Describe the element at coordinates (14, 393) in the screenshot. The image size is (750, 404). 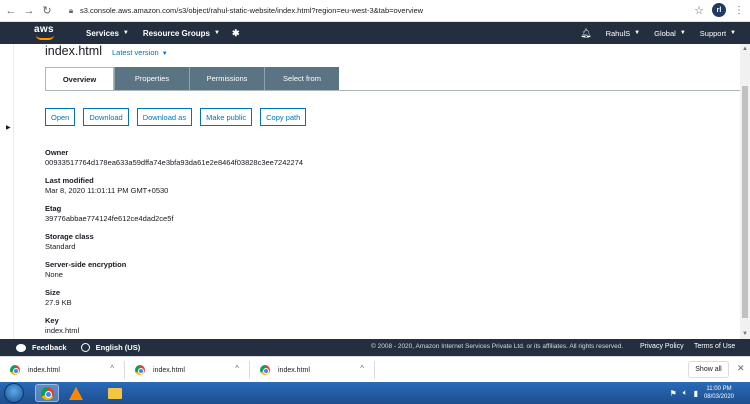
I see `start-button` at that location.